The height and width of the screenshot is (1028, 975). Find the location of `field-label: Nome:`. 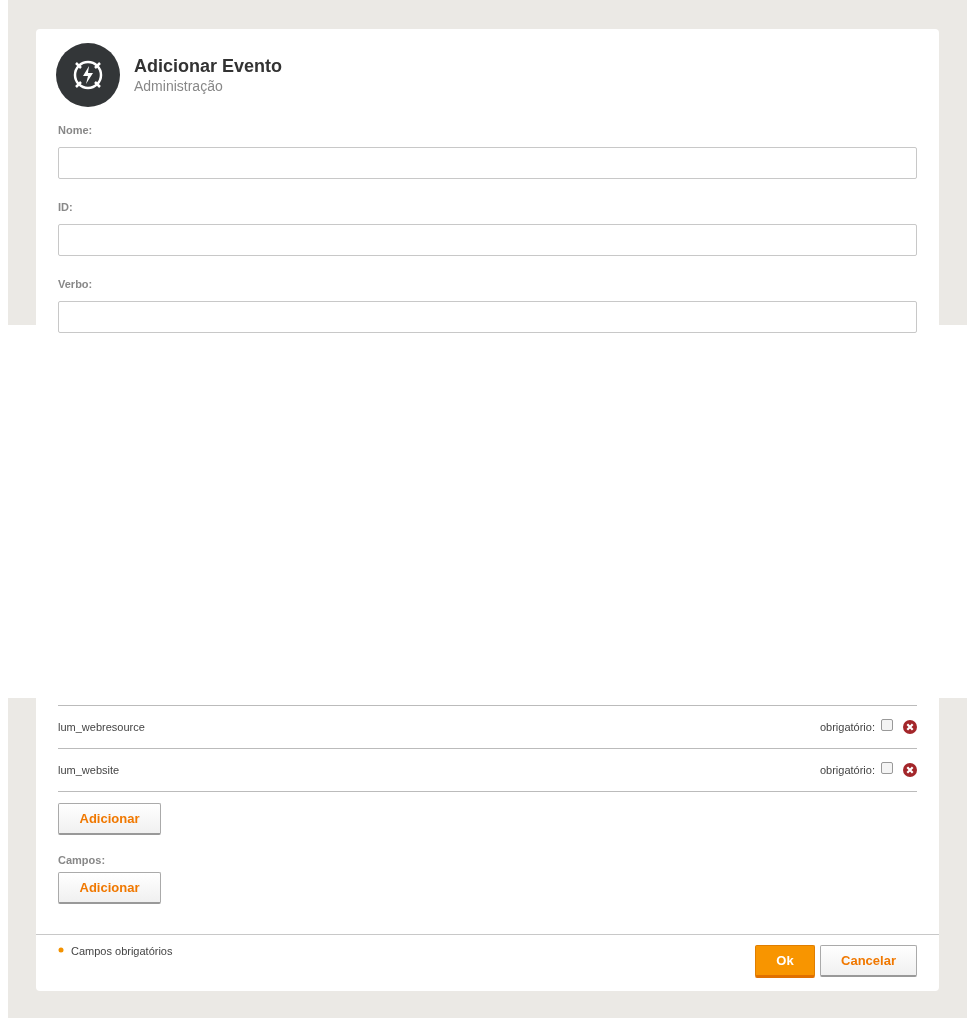

field-label: Nome: is located at coordinates (76, 130).